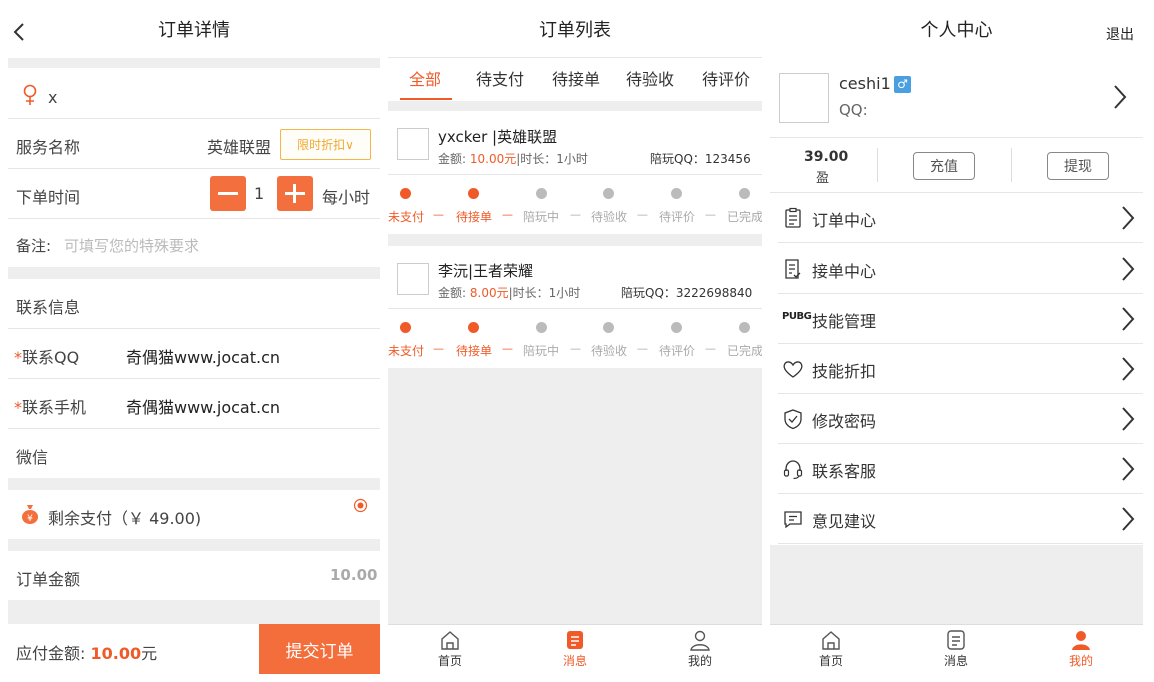 The width and height of the screenshot is (1154, 682). What do you see at coordinates (650, 78) in the screenshot?
I see `tab-pending-check: 待验收` at bounding box center [650, 78].